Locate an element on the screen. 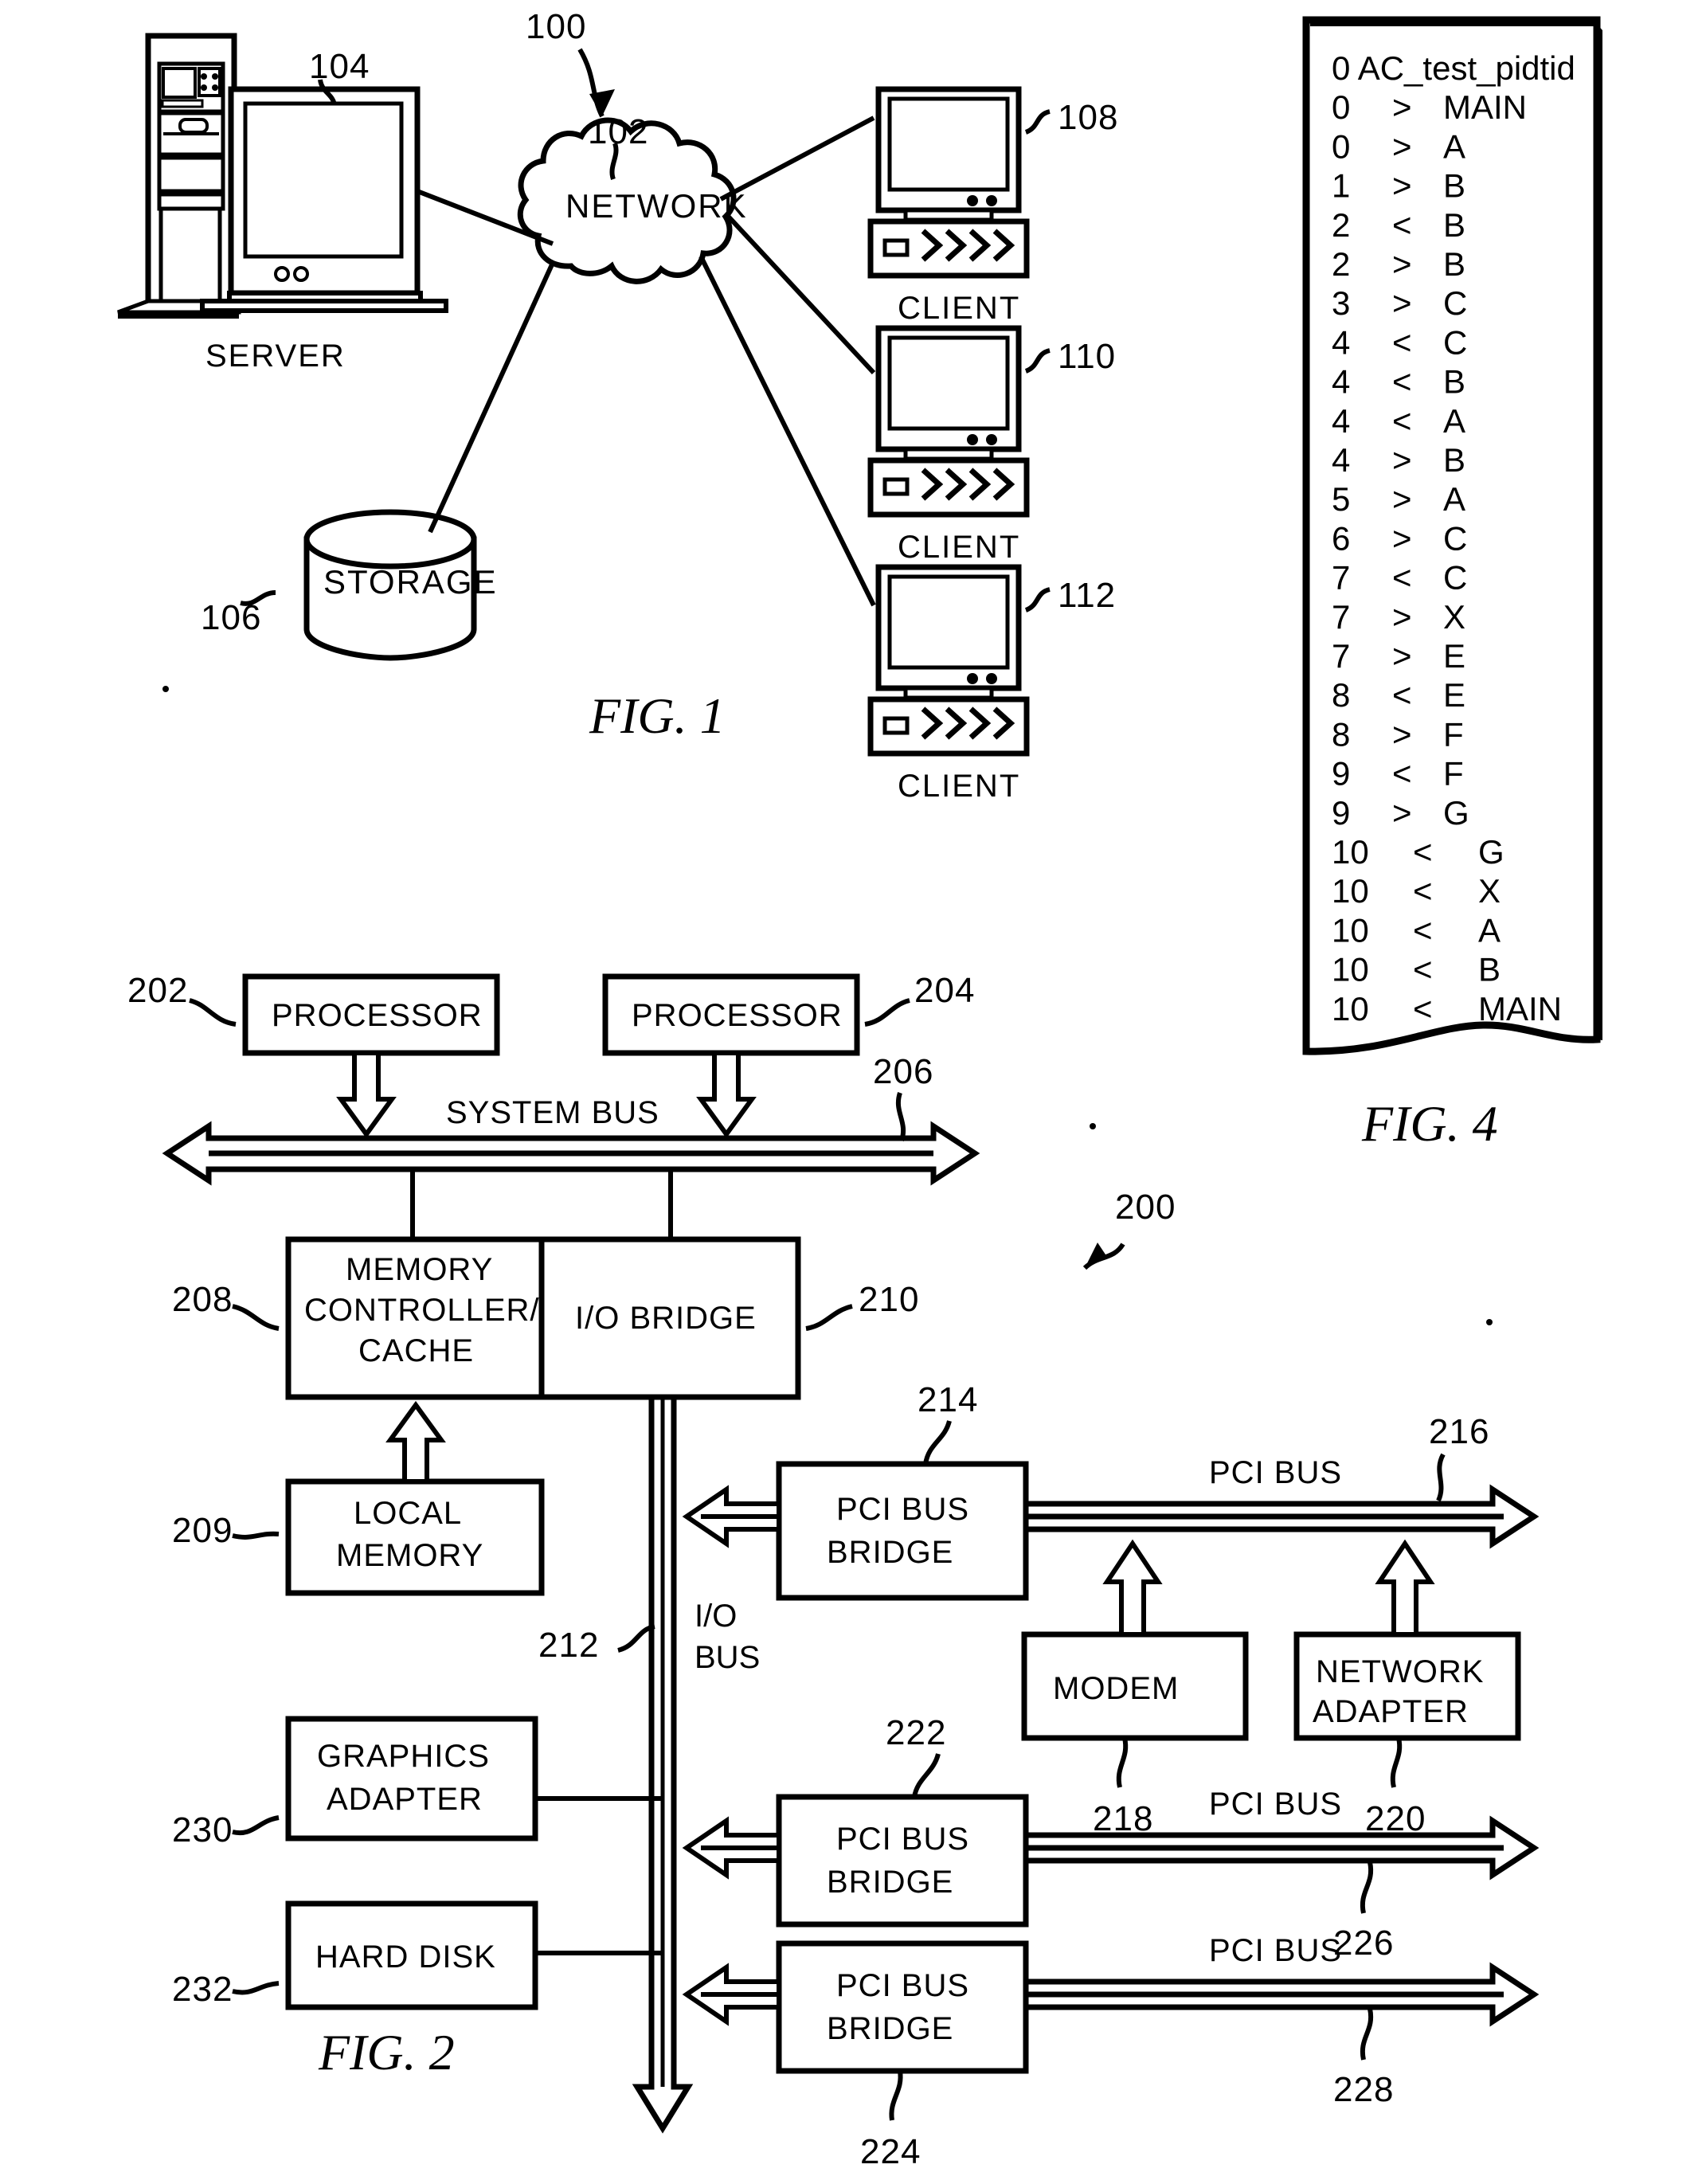  fig4-line-8-num: 4 is located at coordinates (1341, 421).